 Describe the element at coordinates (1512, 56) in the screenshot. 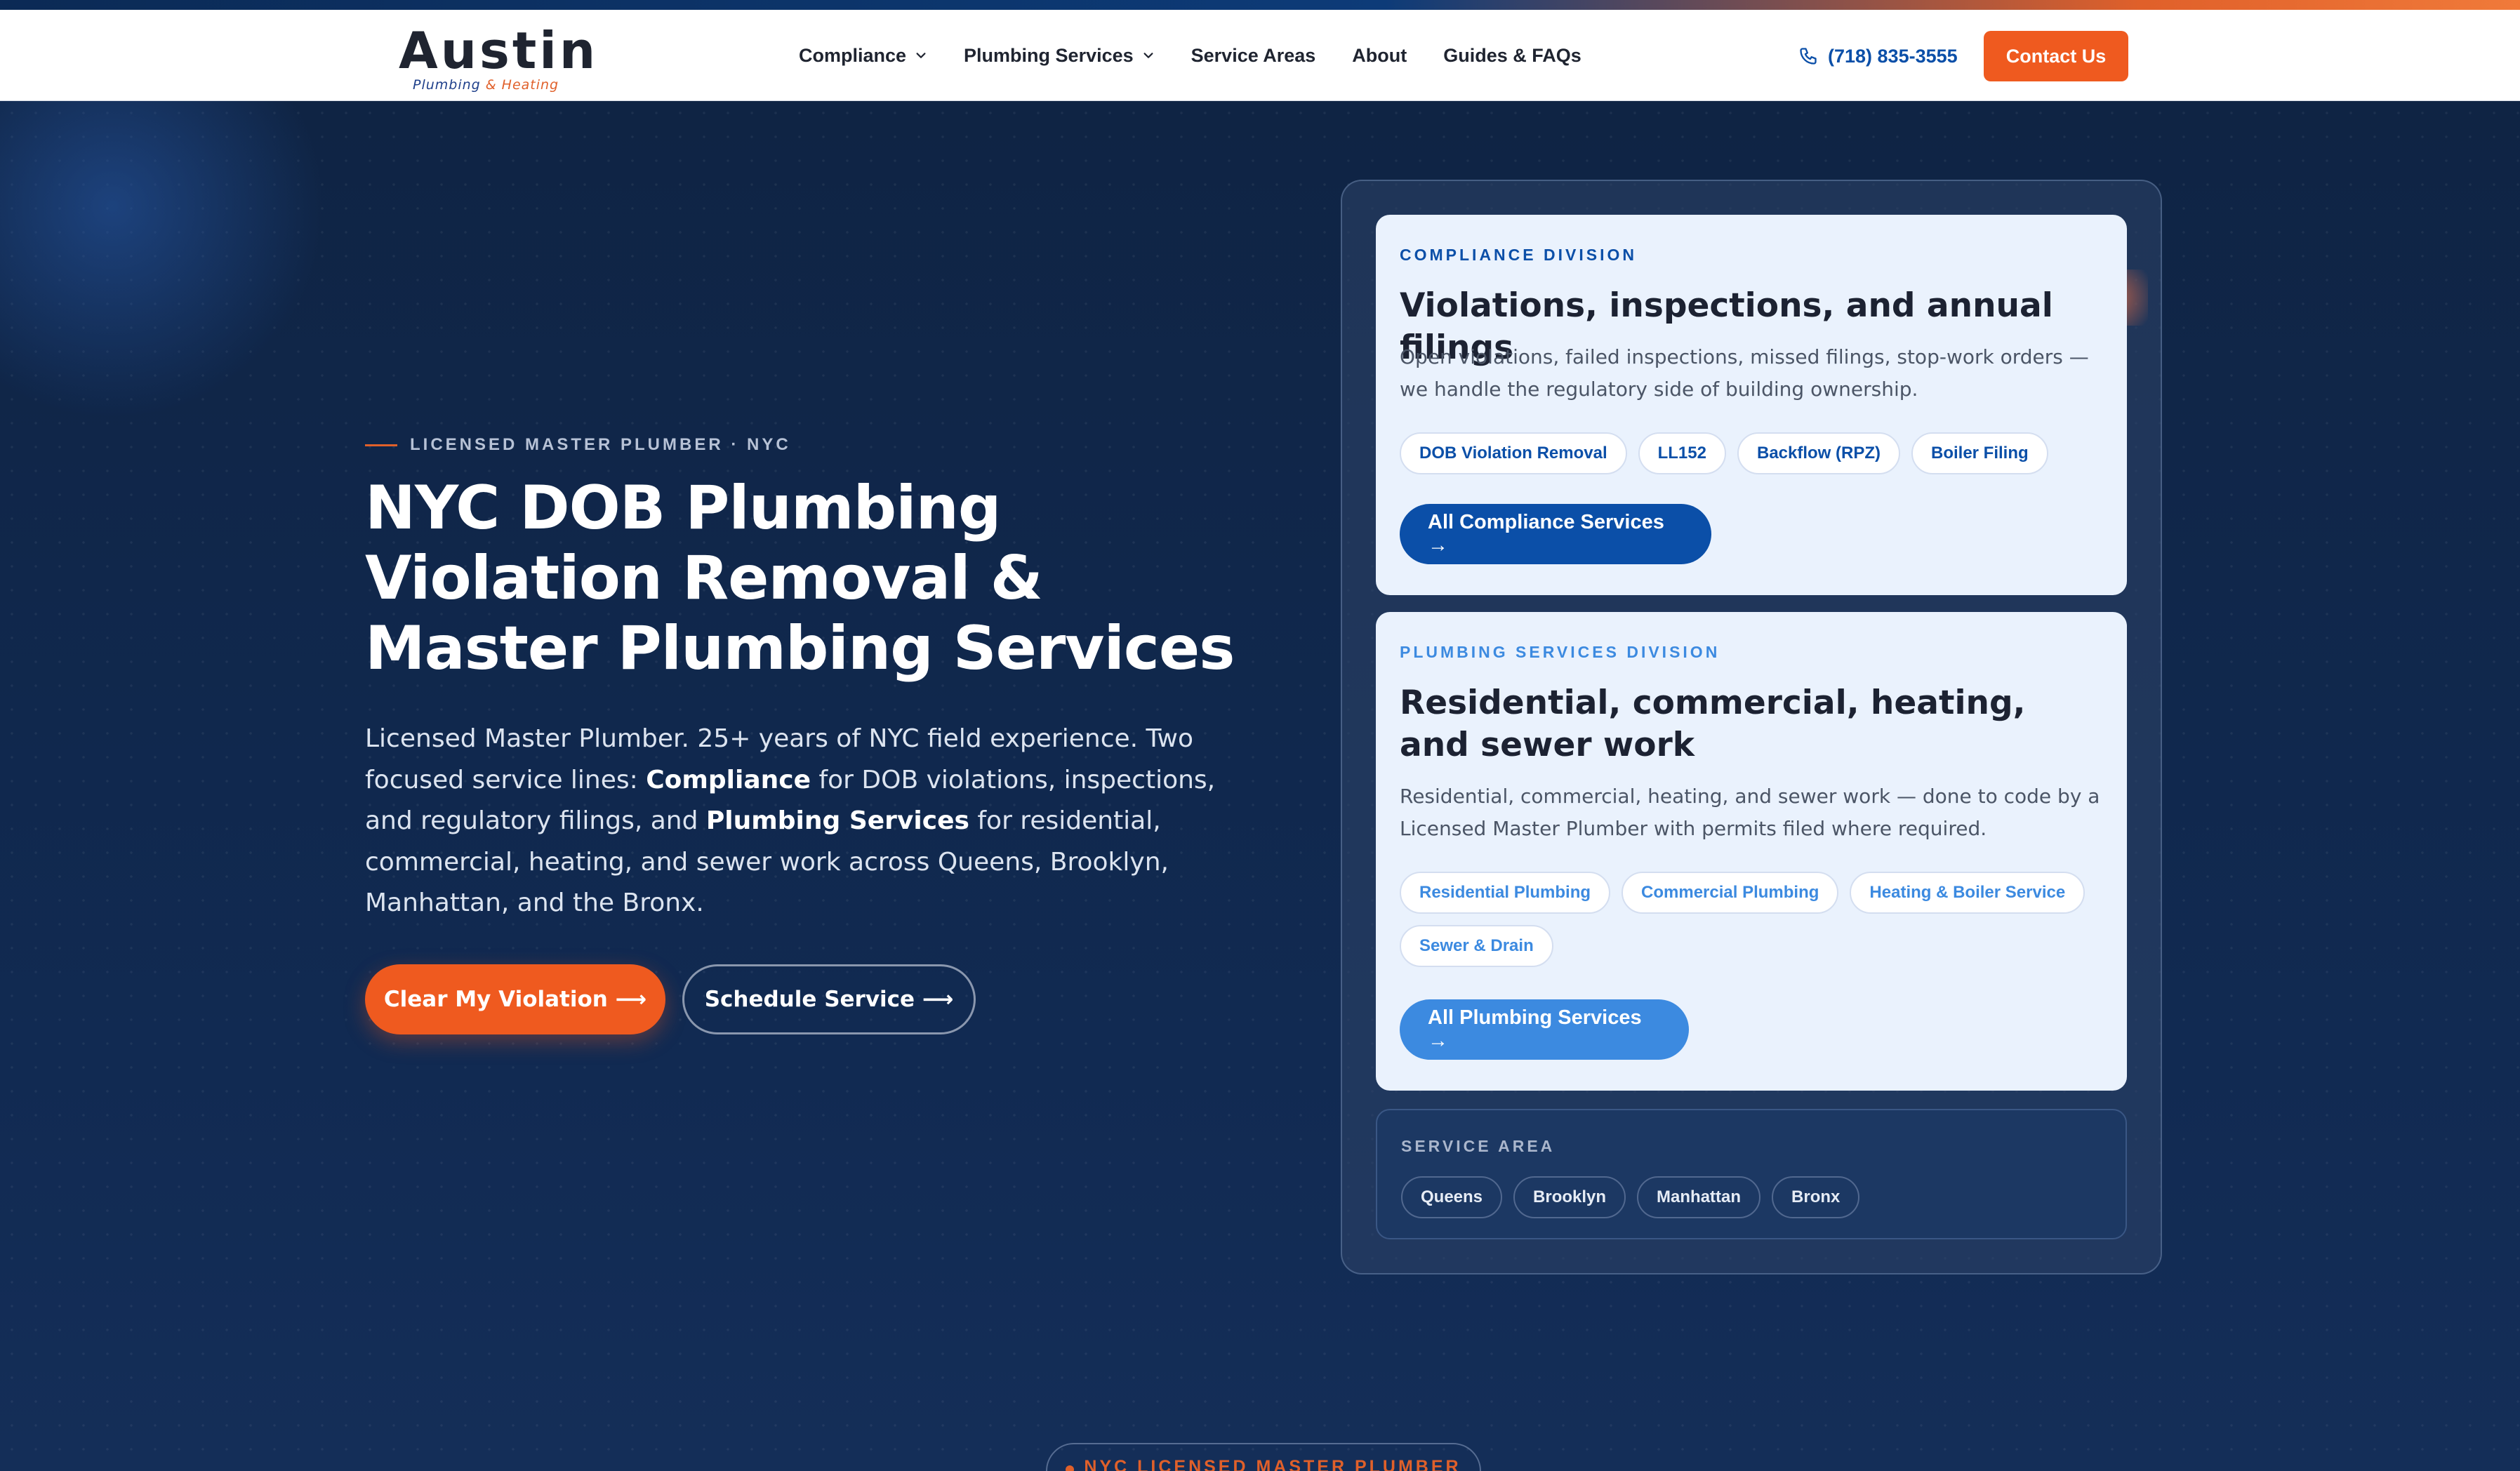

I see `nav-item-guides-faqs: Guides & FAQs` at that location.